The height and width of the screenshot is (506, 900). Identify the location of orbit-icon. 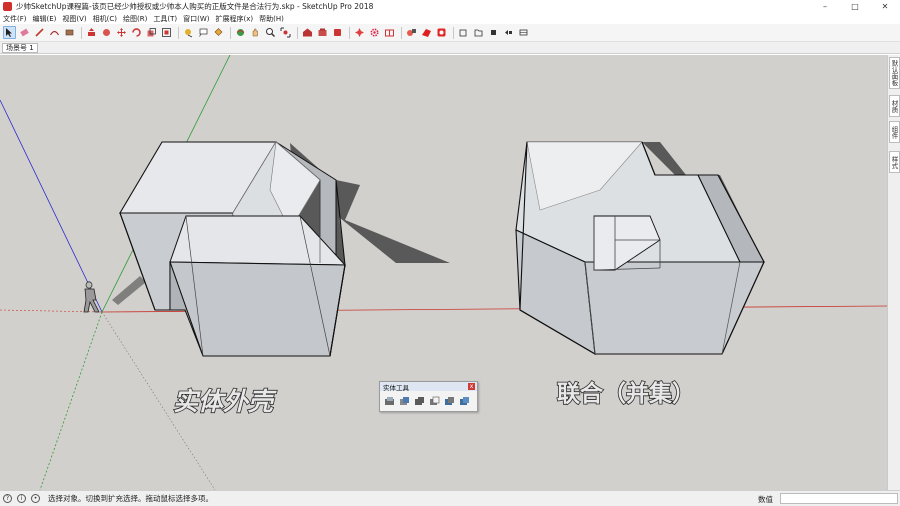
(240, 32).